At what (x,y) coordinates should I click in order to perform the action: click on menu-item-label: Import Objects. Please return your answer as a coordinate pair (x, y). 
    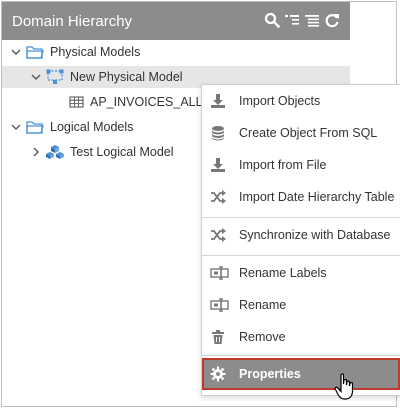
    Looking at the image, I should click on (280, 101).